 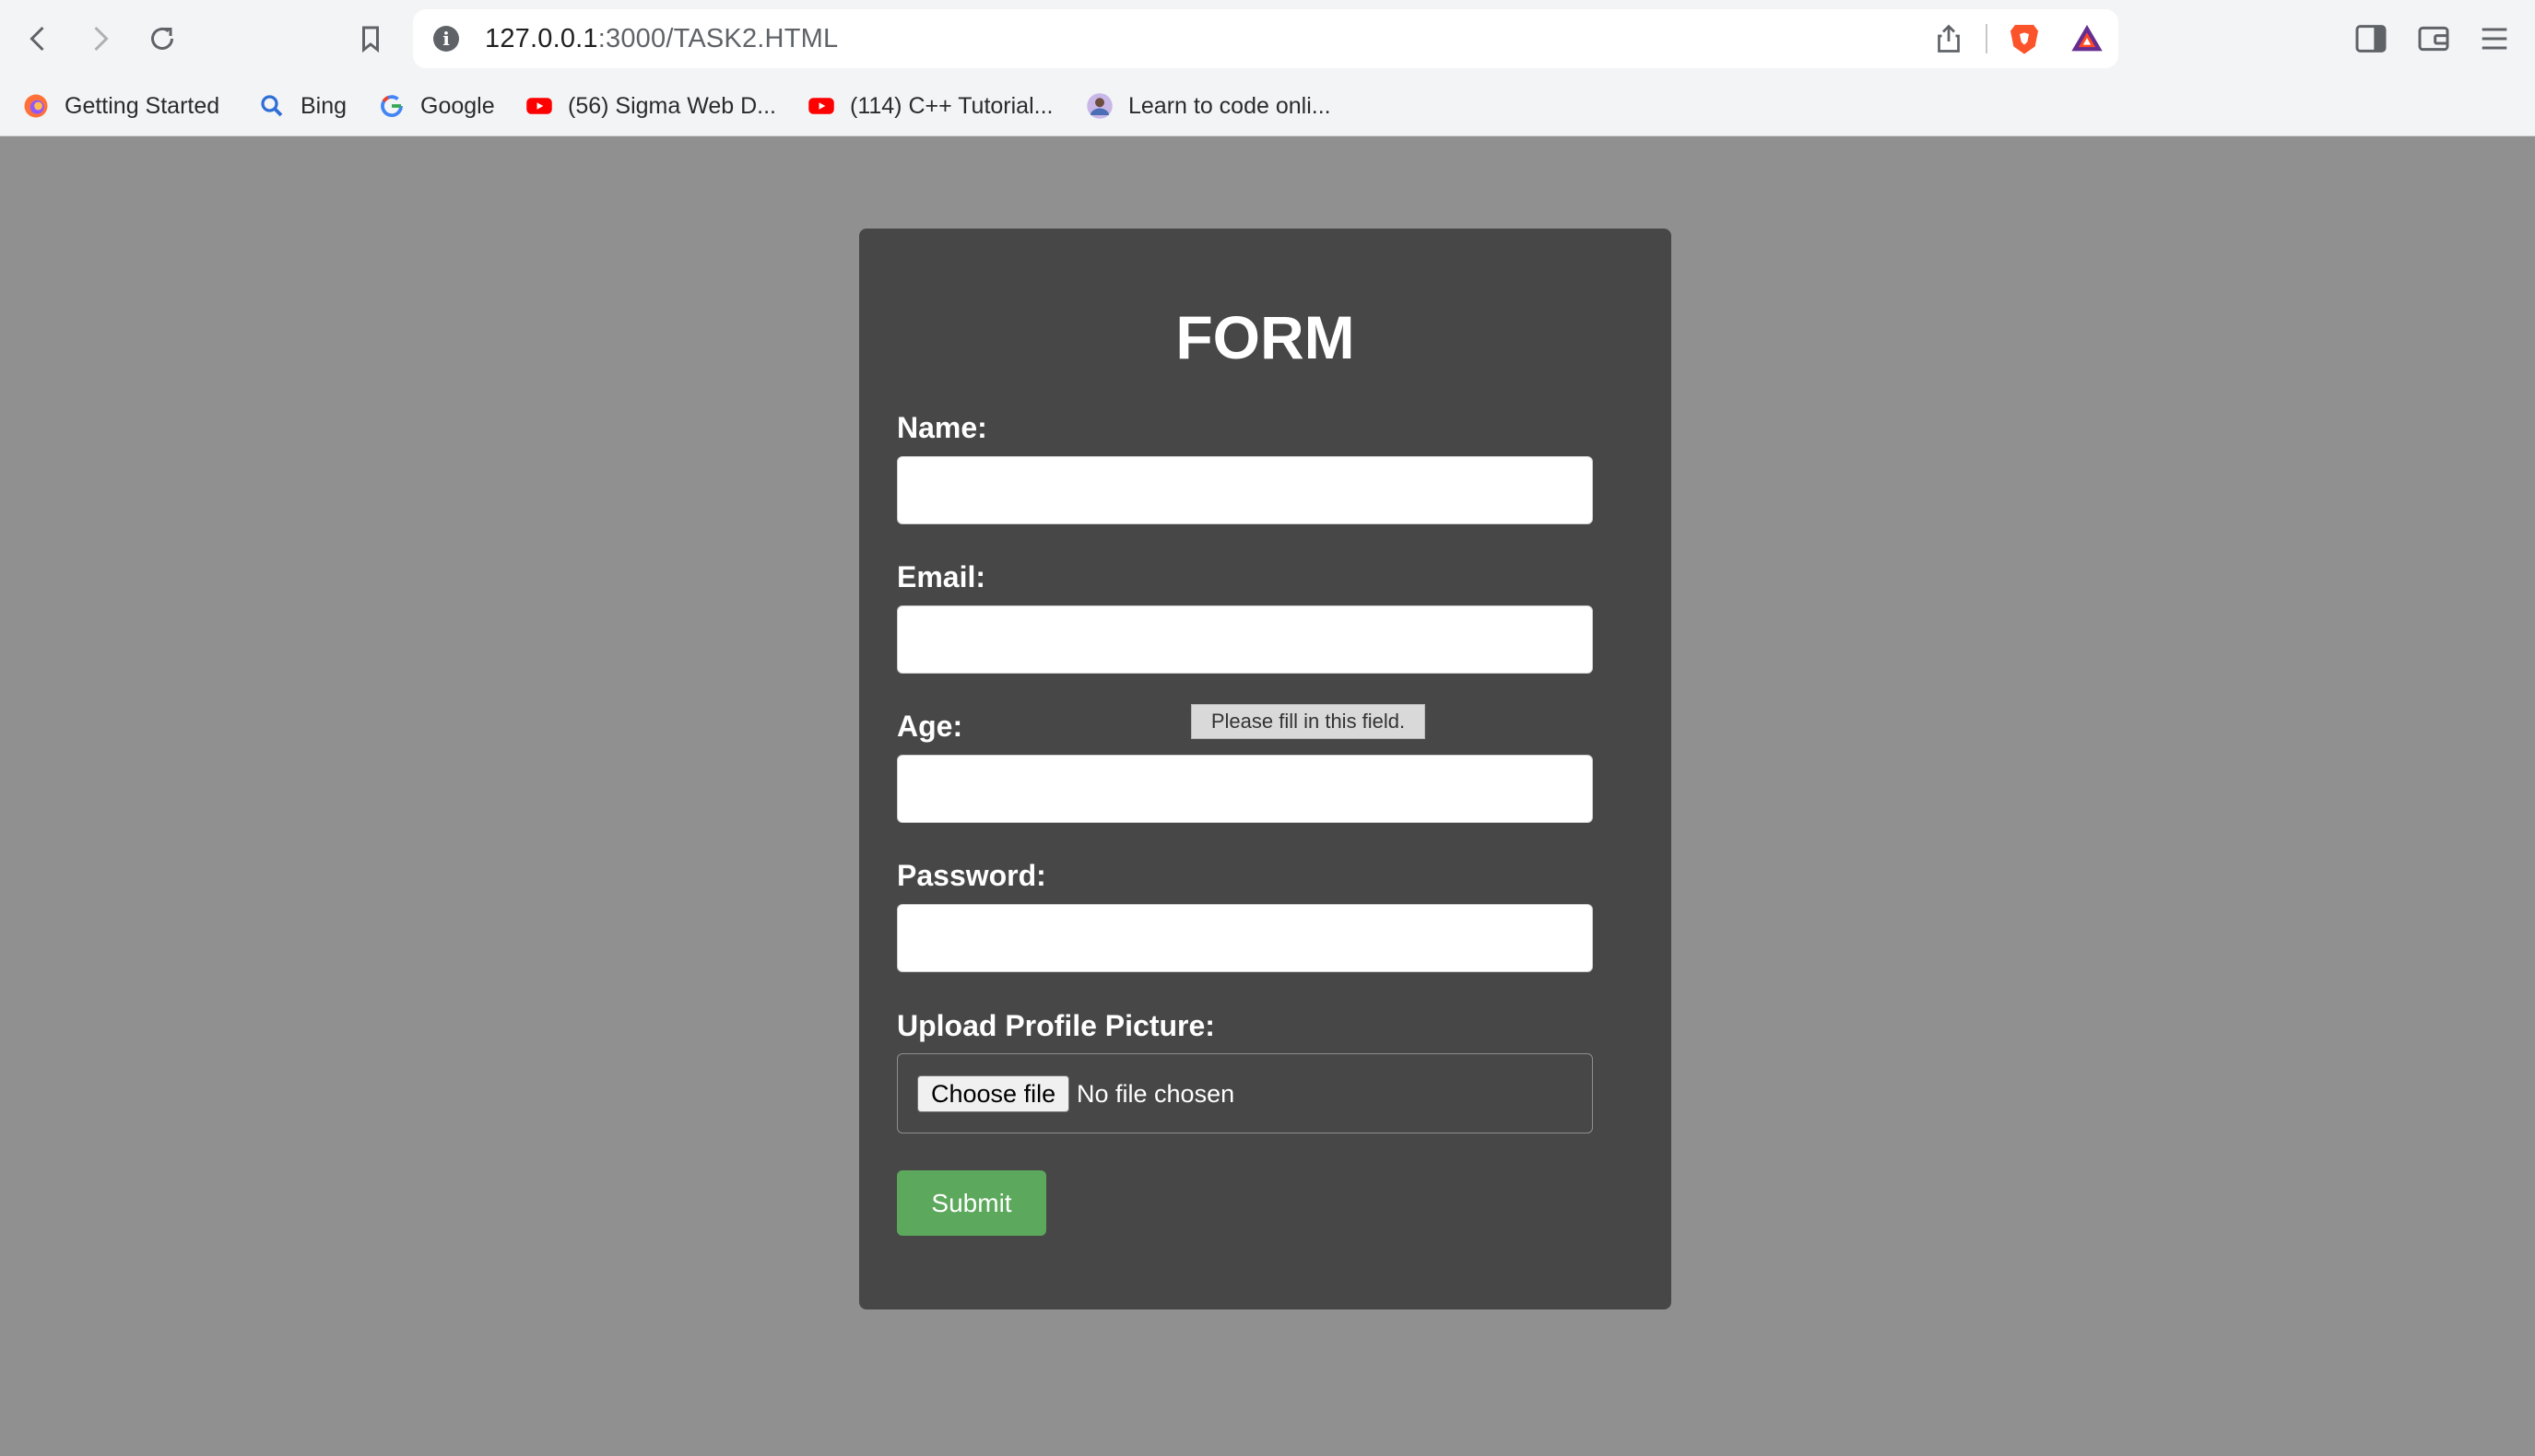 What do you see at coordinates (392, 106) in the screenshot?
I see `google-icon` at bounding box center [392, 106].